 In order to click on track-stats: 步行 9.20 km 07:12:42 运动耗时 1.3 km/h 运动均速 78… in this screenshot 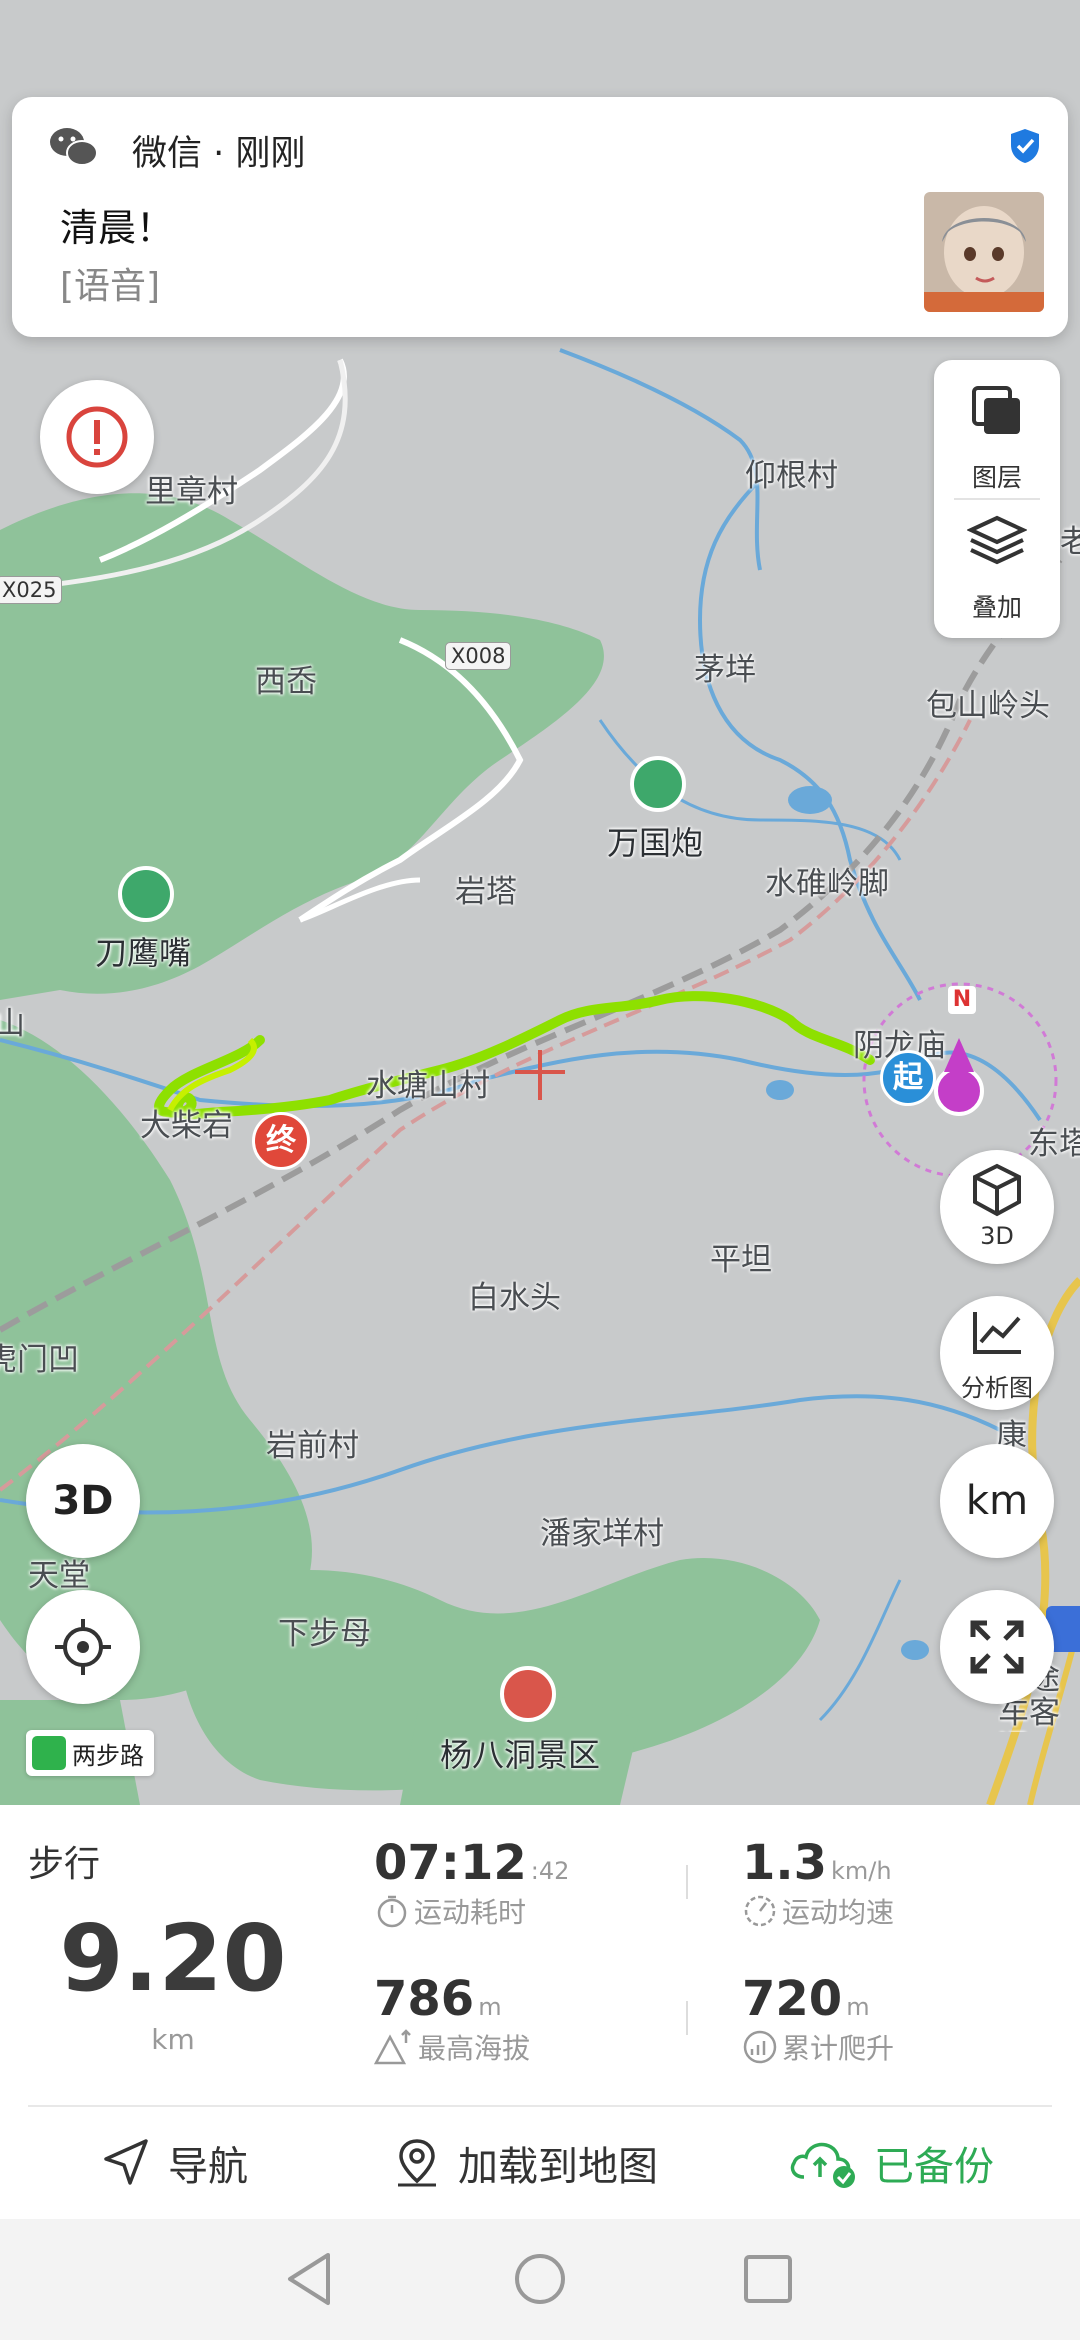, I will do `click(540, 1955)`.